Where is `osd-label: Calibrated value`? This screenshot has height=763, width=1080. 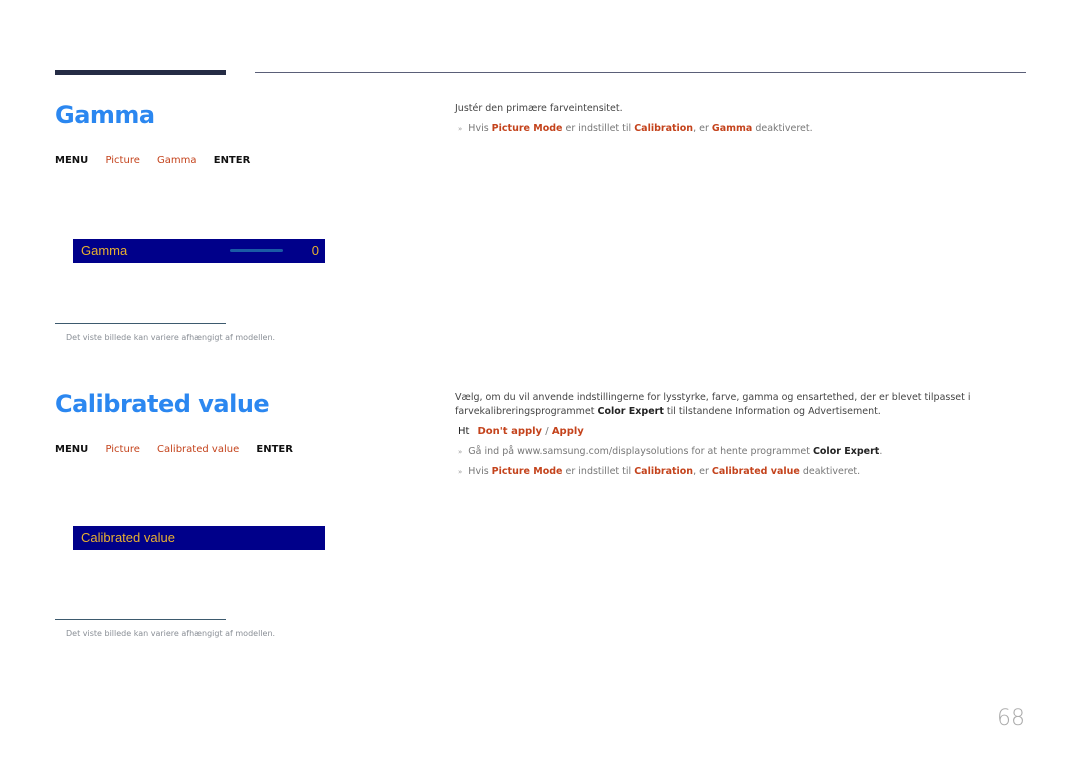
osd-label: Calibrated value is located at coordinates (128, 537).